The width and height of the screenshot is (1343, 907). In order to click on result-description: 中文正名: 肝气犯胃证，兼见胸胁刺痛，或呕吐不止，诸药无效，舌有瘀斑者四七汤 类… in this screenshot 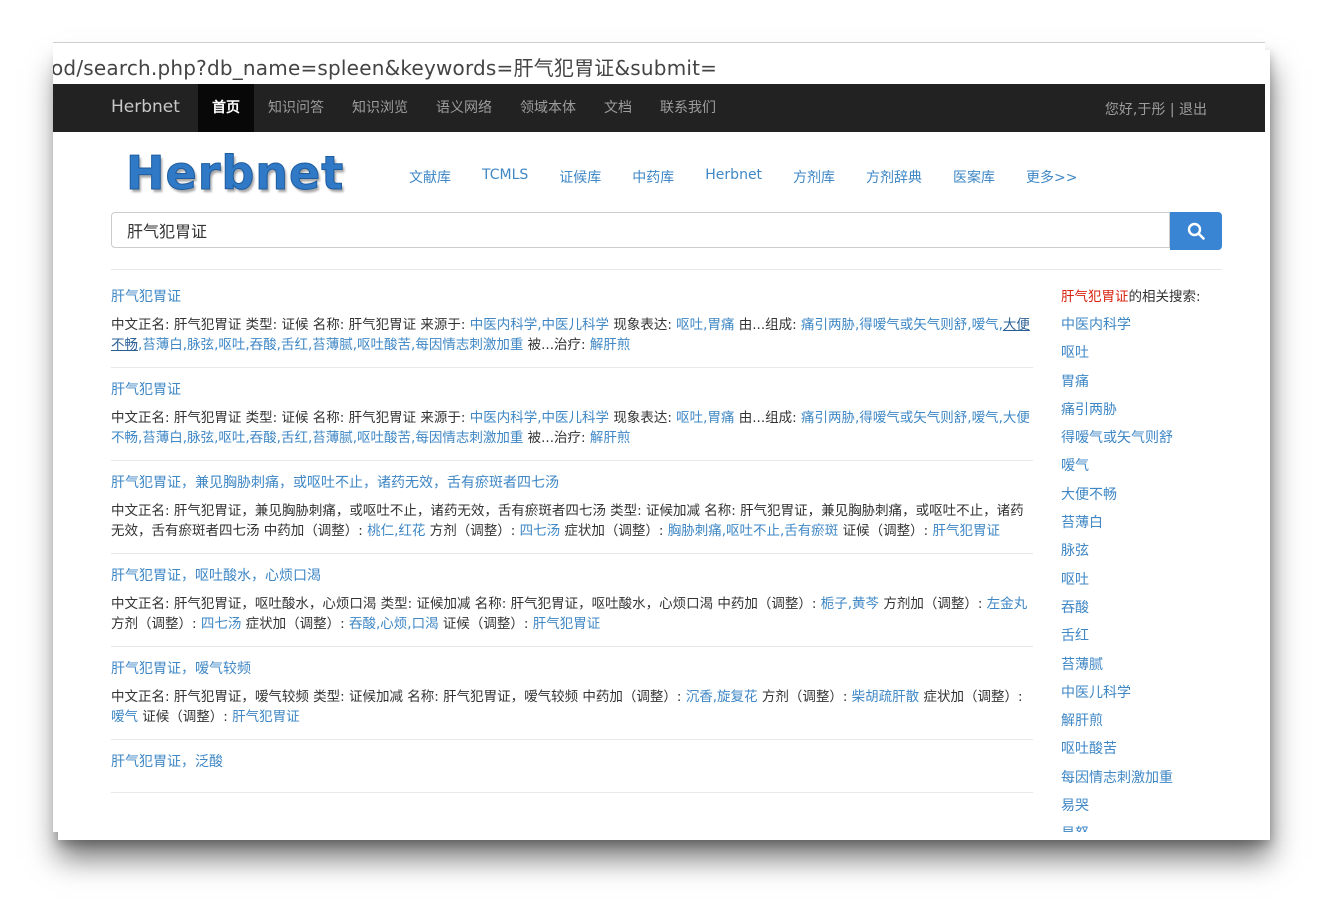, I will do `click(572, 521)`.